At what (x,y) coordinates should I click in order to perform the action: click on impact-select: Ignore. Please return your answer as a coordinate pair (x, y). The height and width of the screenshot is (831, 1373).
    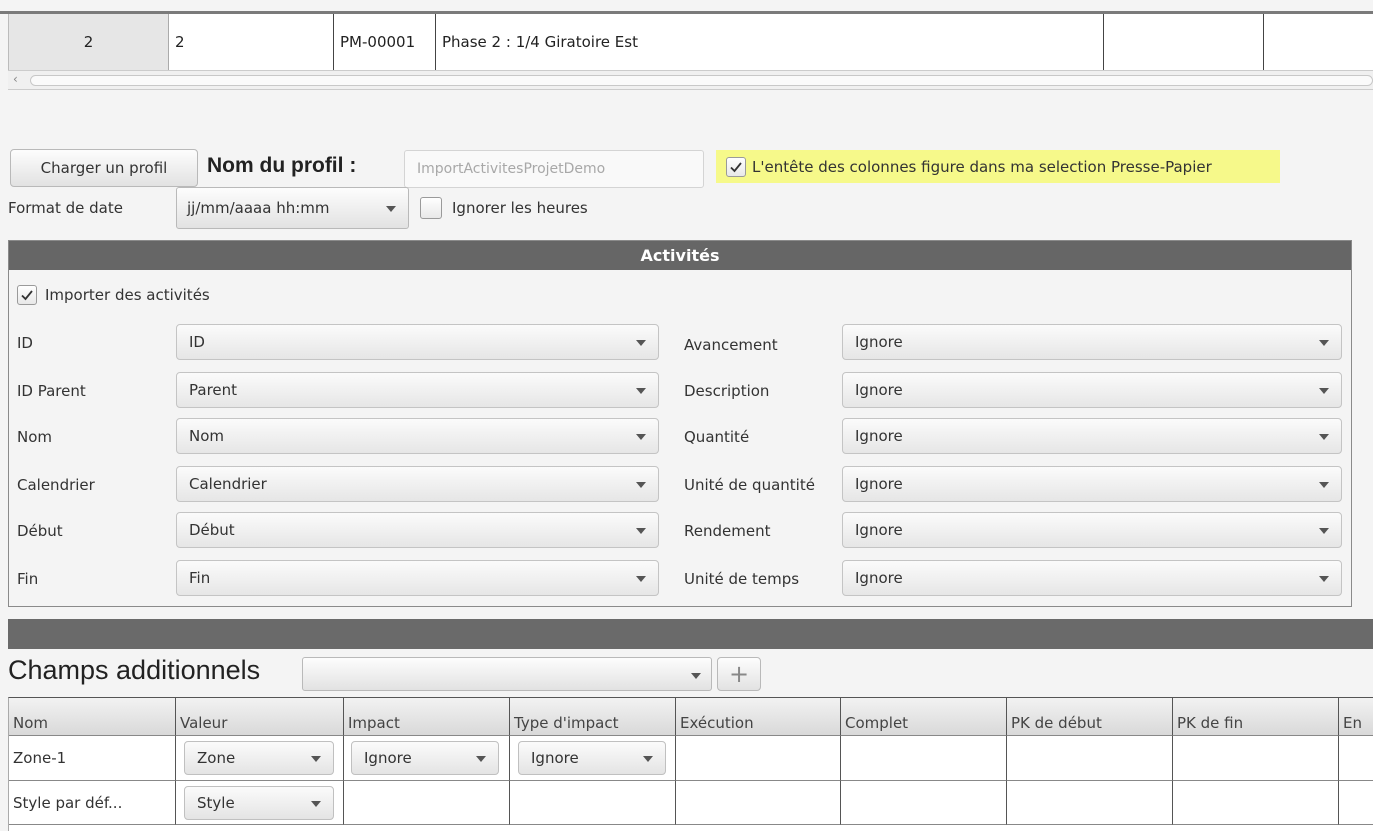
    Looking at the image, I should click on (425, 758).